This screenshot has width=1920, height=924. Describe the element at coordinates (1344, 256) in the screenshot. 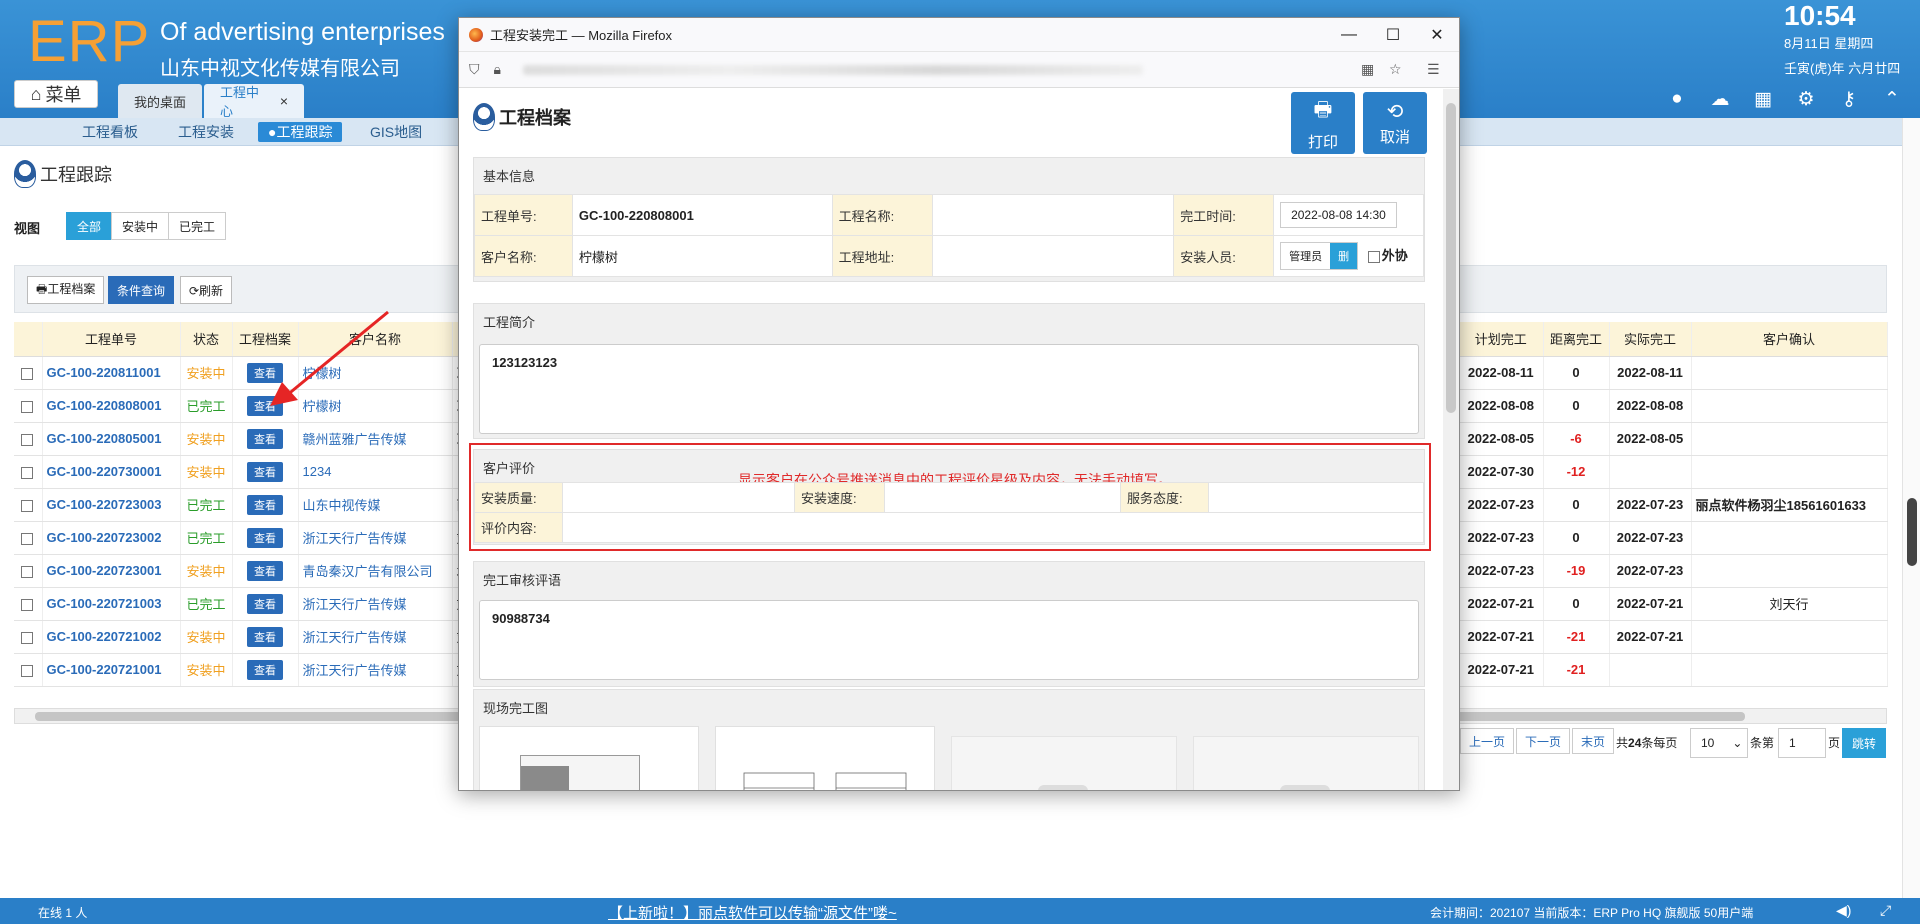

I see `delete-installer-button: 删` at that location.